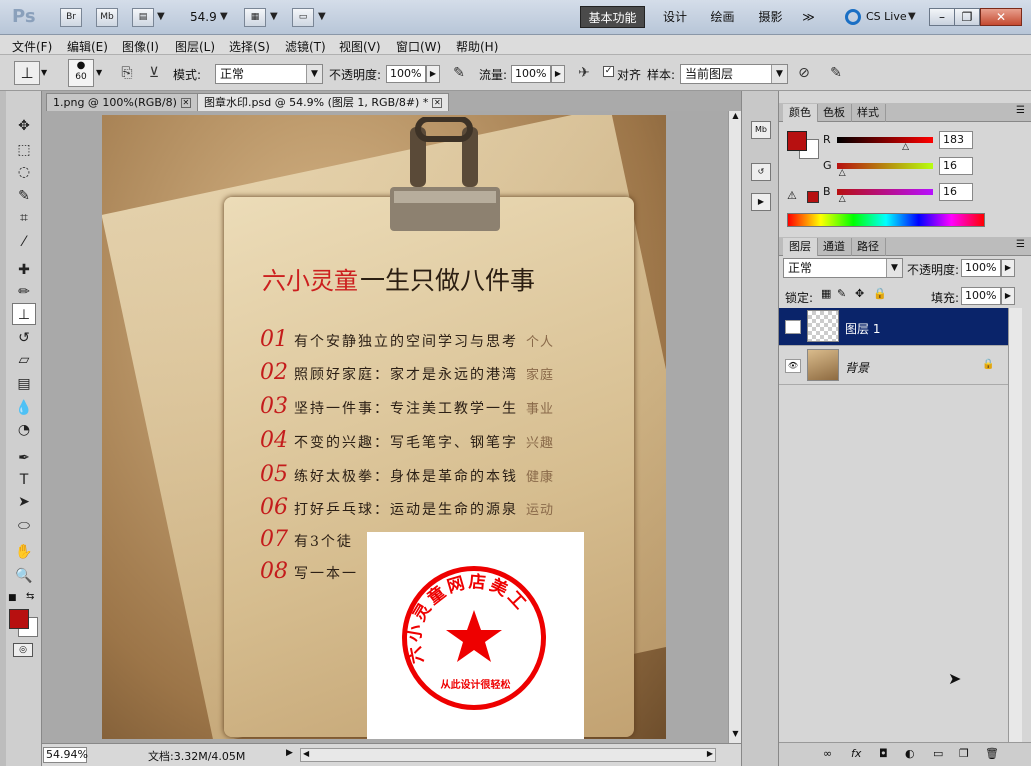 The height and width of the screenshot is (766, 1031). Describe the element at coordinates (956, 140) in the screenshot. I see `r-value: 183` at that location.